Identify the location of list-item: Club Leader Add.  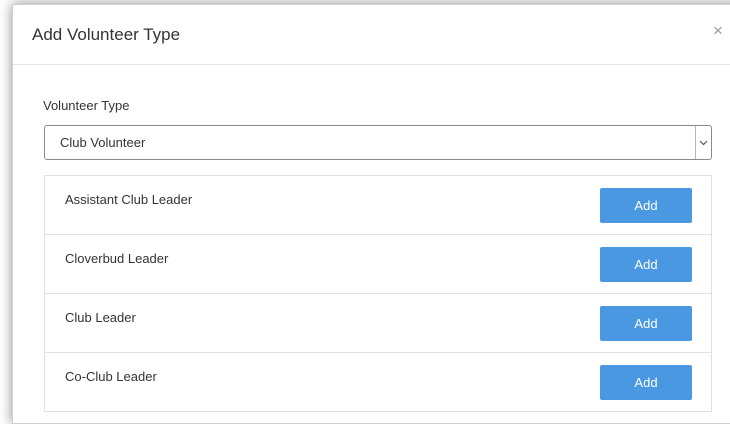
(378, 323).